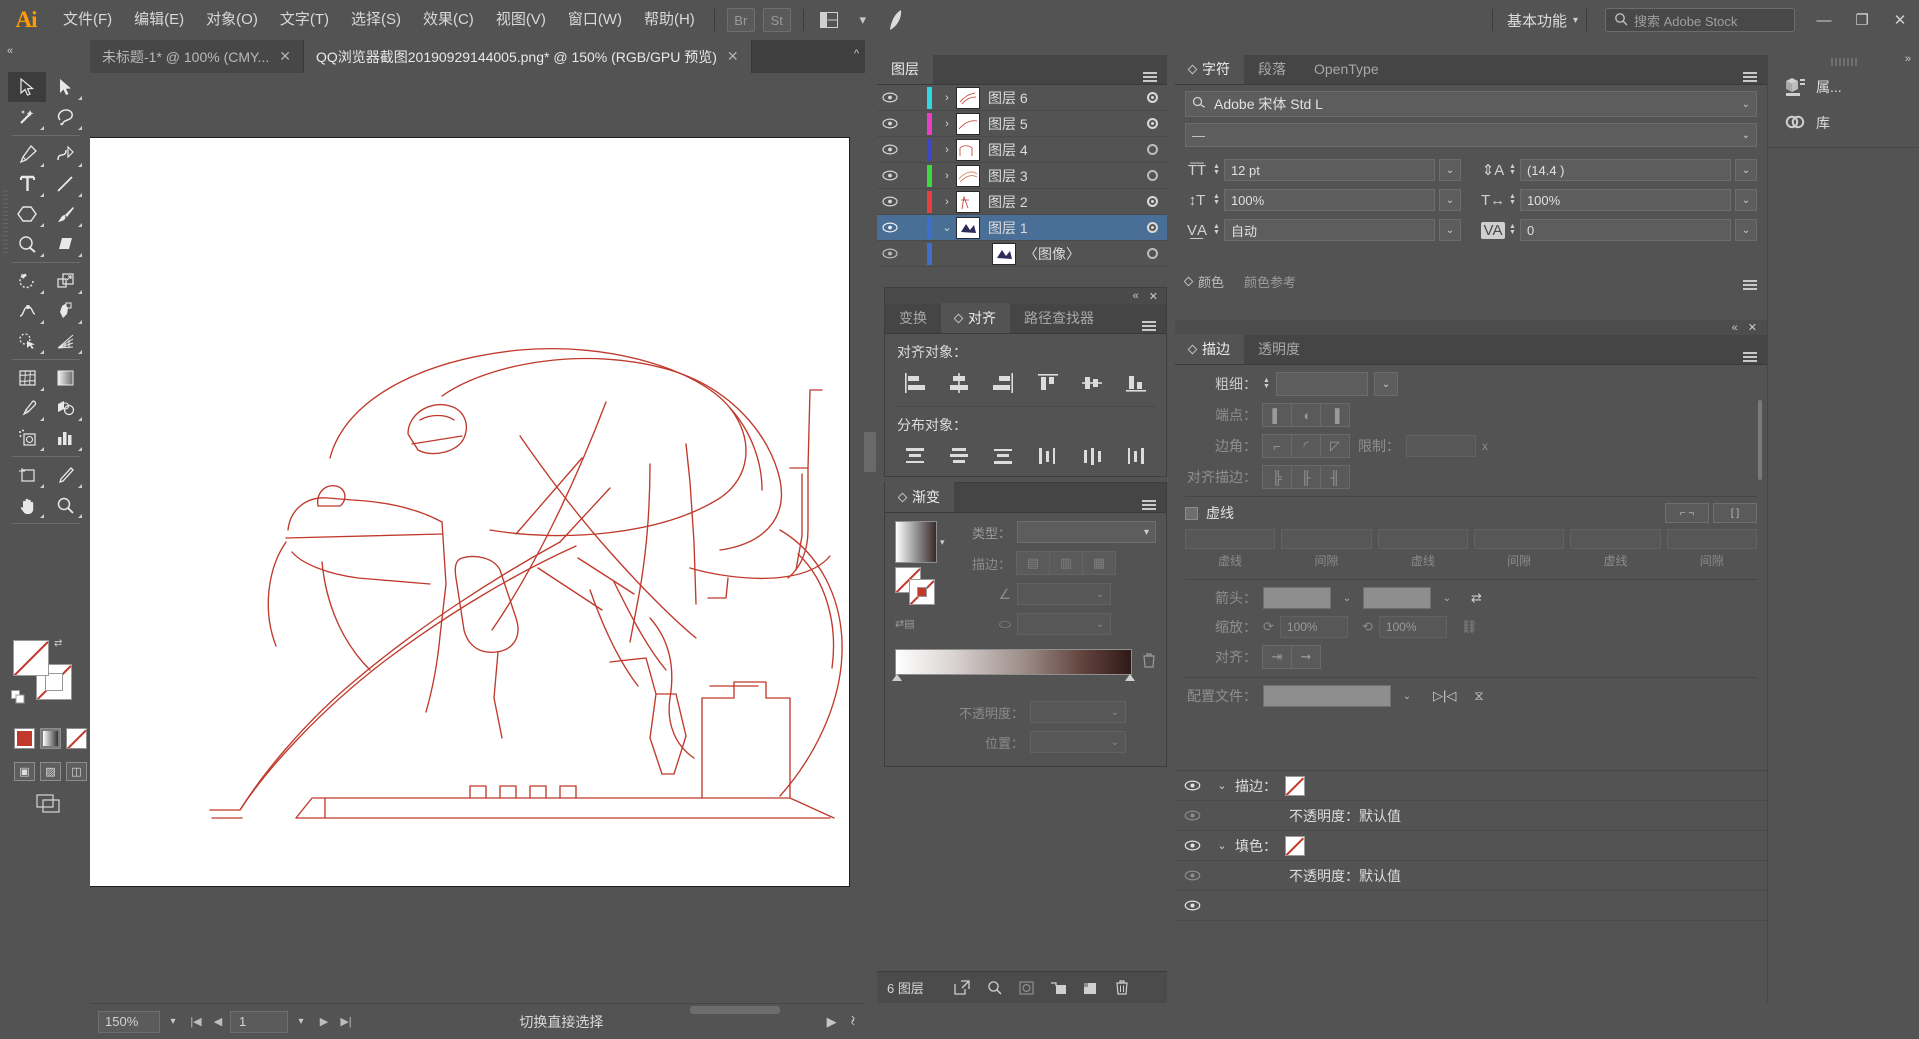 The height and width of the screenshot is (1039, 1919). I want to click on align-stroke-center-icon: ╠, so click(1277, 477).